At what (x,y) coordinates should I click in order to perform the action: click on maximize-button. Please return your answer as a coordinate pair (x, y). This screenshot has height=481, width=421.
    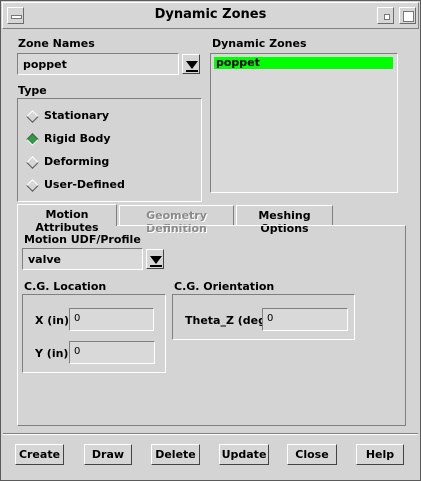
    Looking at the image, I should click on (407, 15).